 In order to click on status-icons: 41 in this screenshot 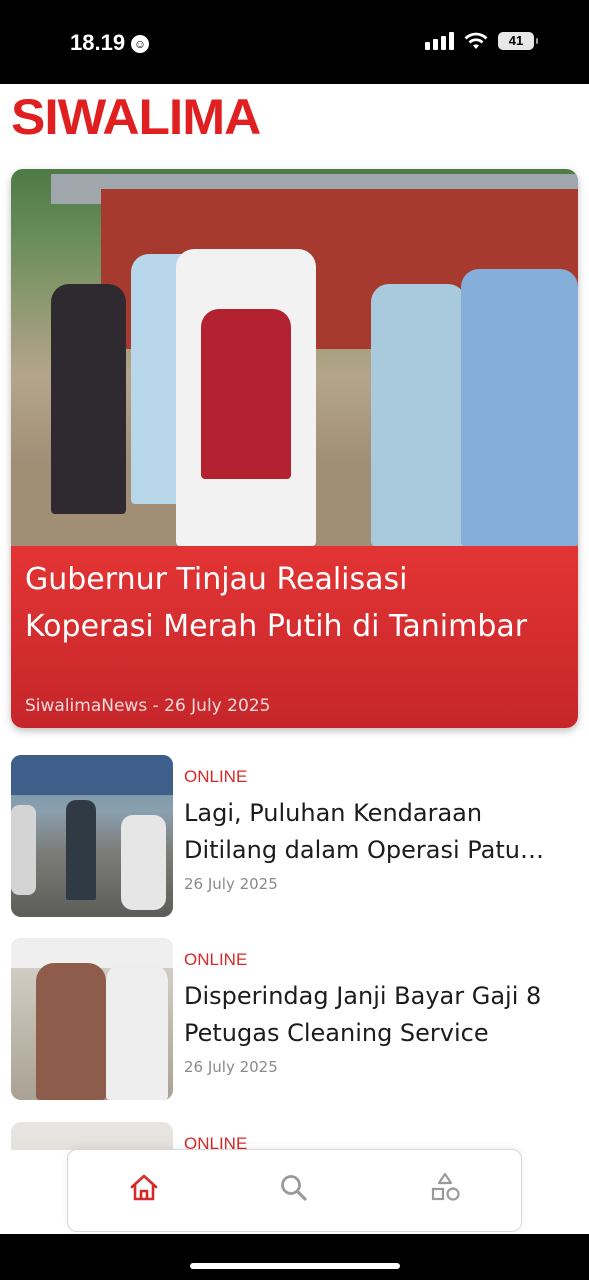, I will do `click(481, 41)`.